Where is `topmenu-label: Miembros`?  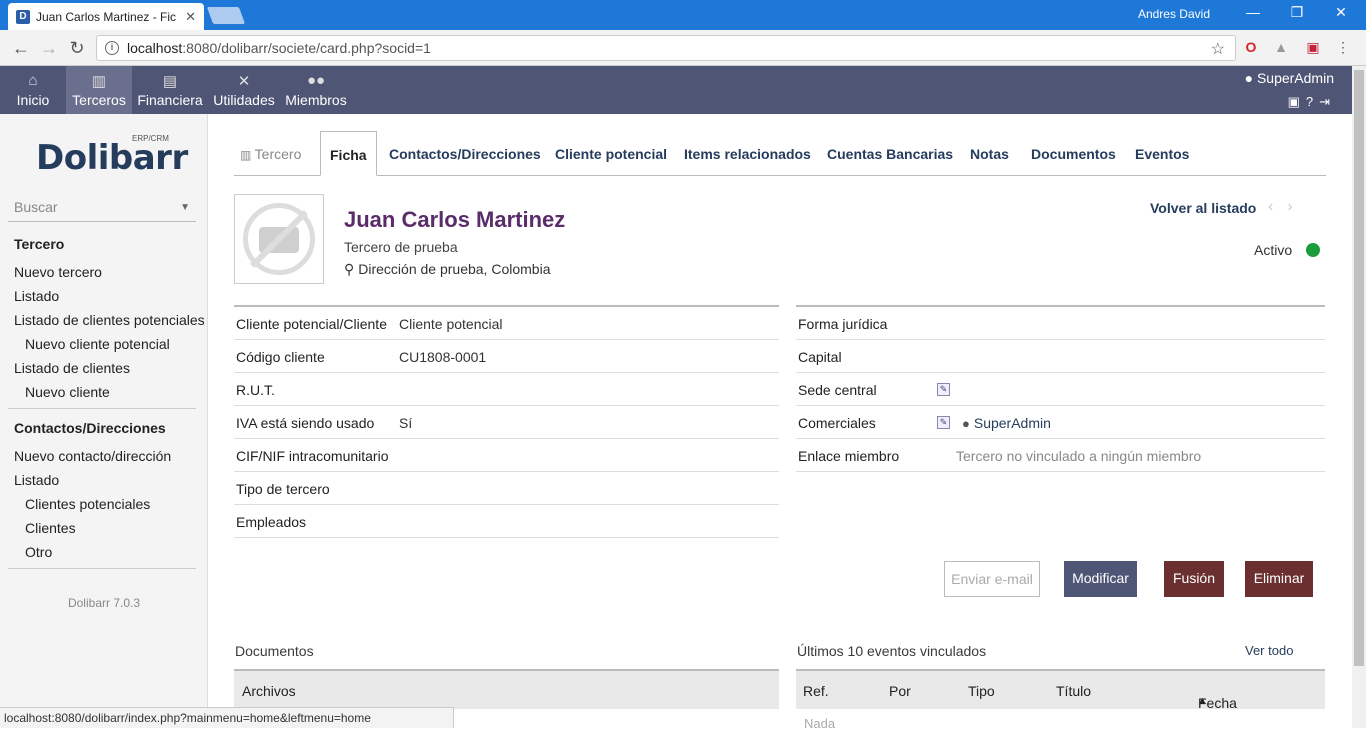
topmenu-label: Miembros is located at coordinates (316, 100).